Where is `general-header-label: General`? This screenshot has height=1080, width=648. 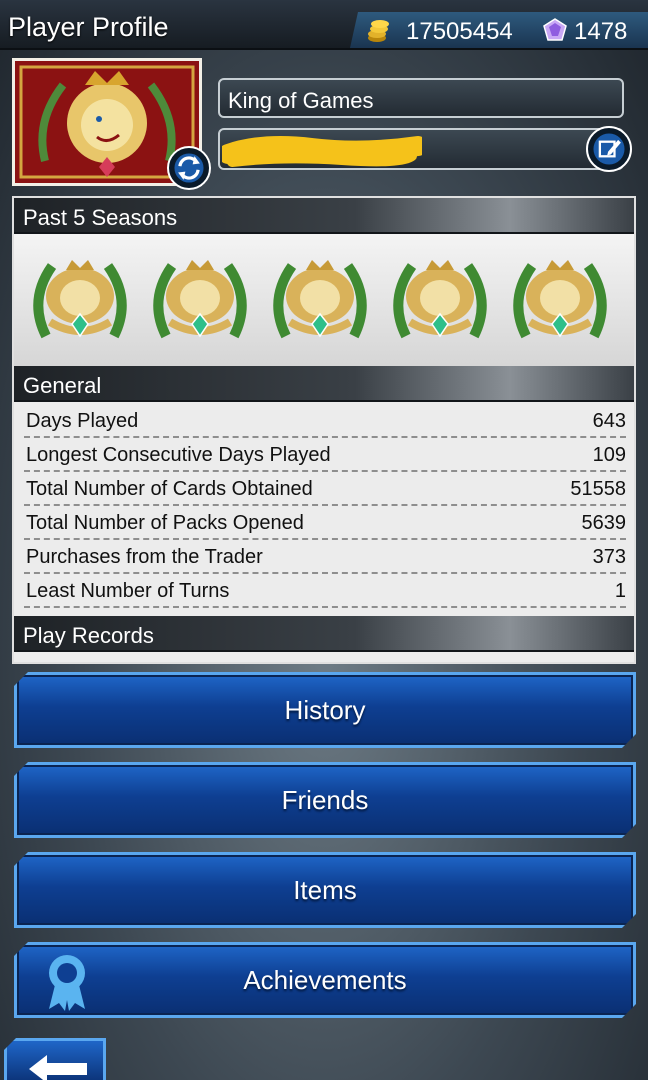
general-header-label: General is located at coordinates (62, 385).